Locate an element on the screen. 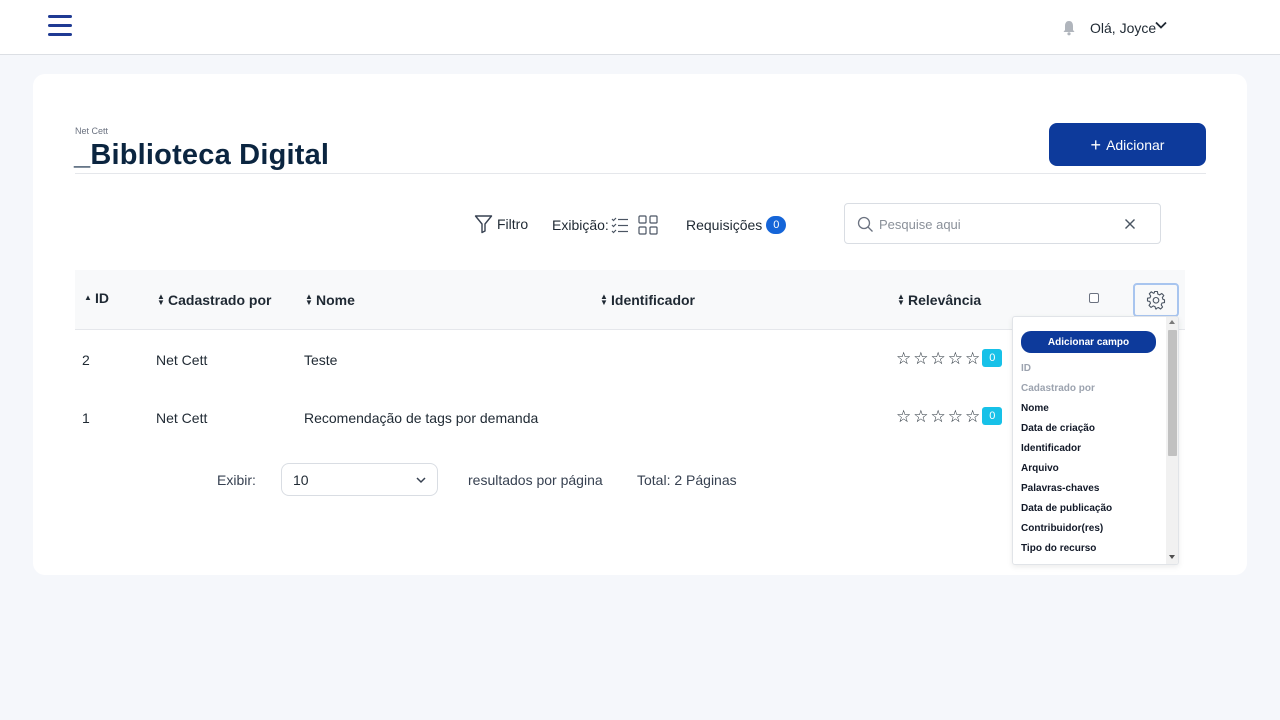 This screenshot has height=720, width=1280. column-header-registered-by: ▲ ▼ Cadastrado por is located at coordinates (214, 300).